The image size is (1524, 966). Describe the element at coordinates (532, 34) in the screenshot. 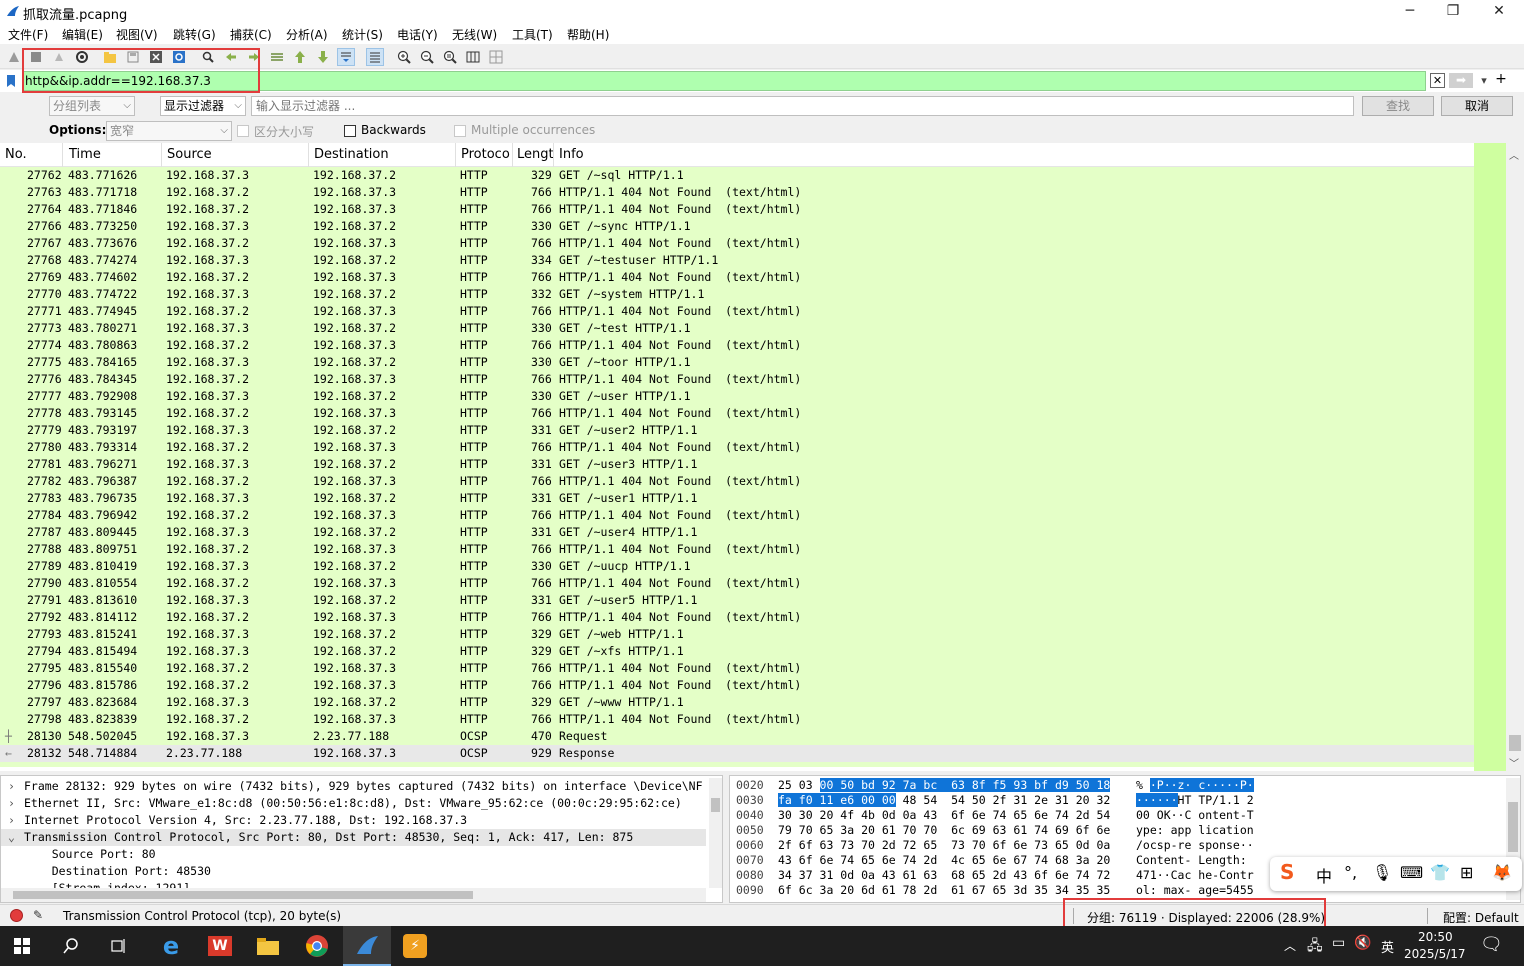

I see `menu-tools: 工具(T)` at that location.